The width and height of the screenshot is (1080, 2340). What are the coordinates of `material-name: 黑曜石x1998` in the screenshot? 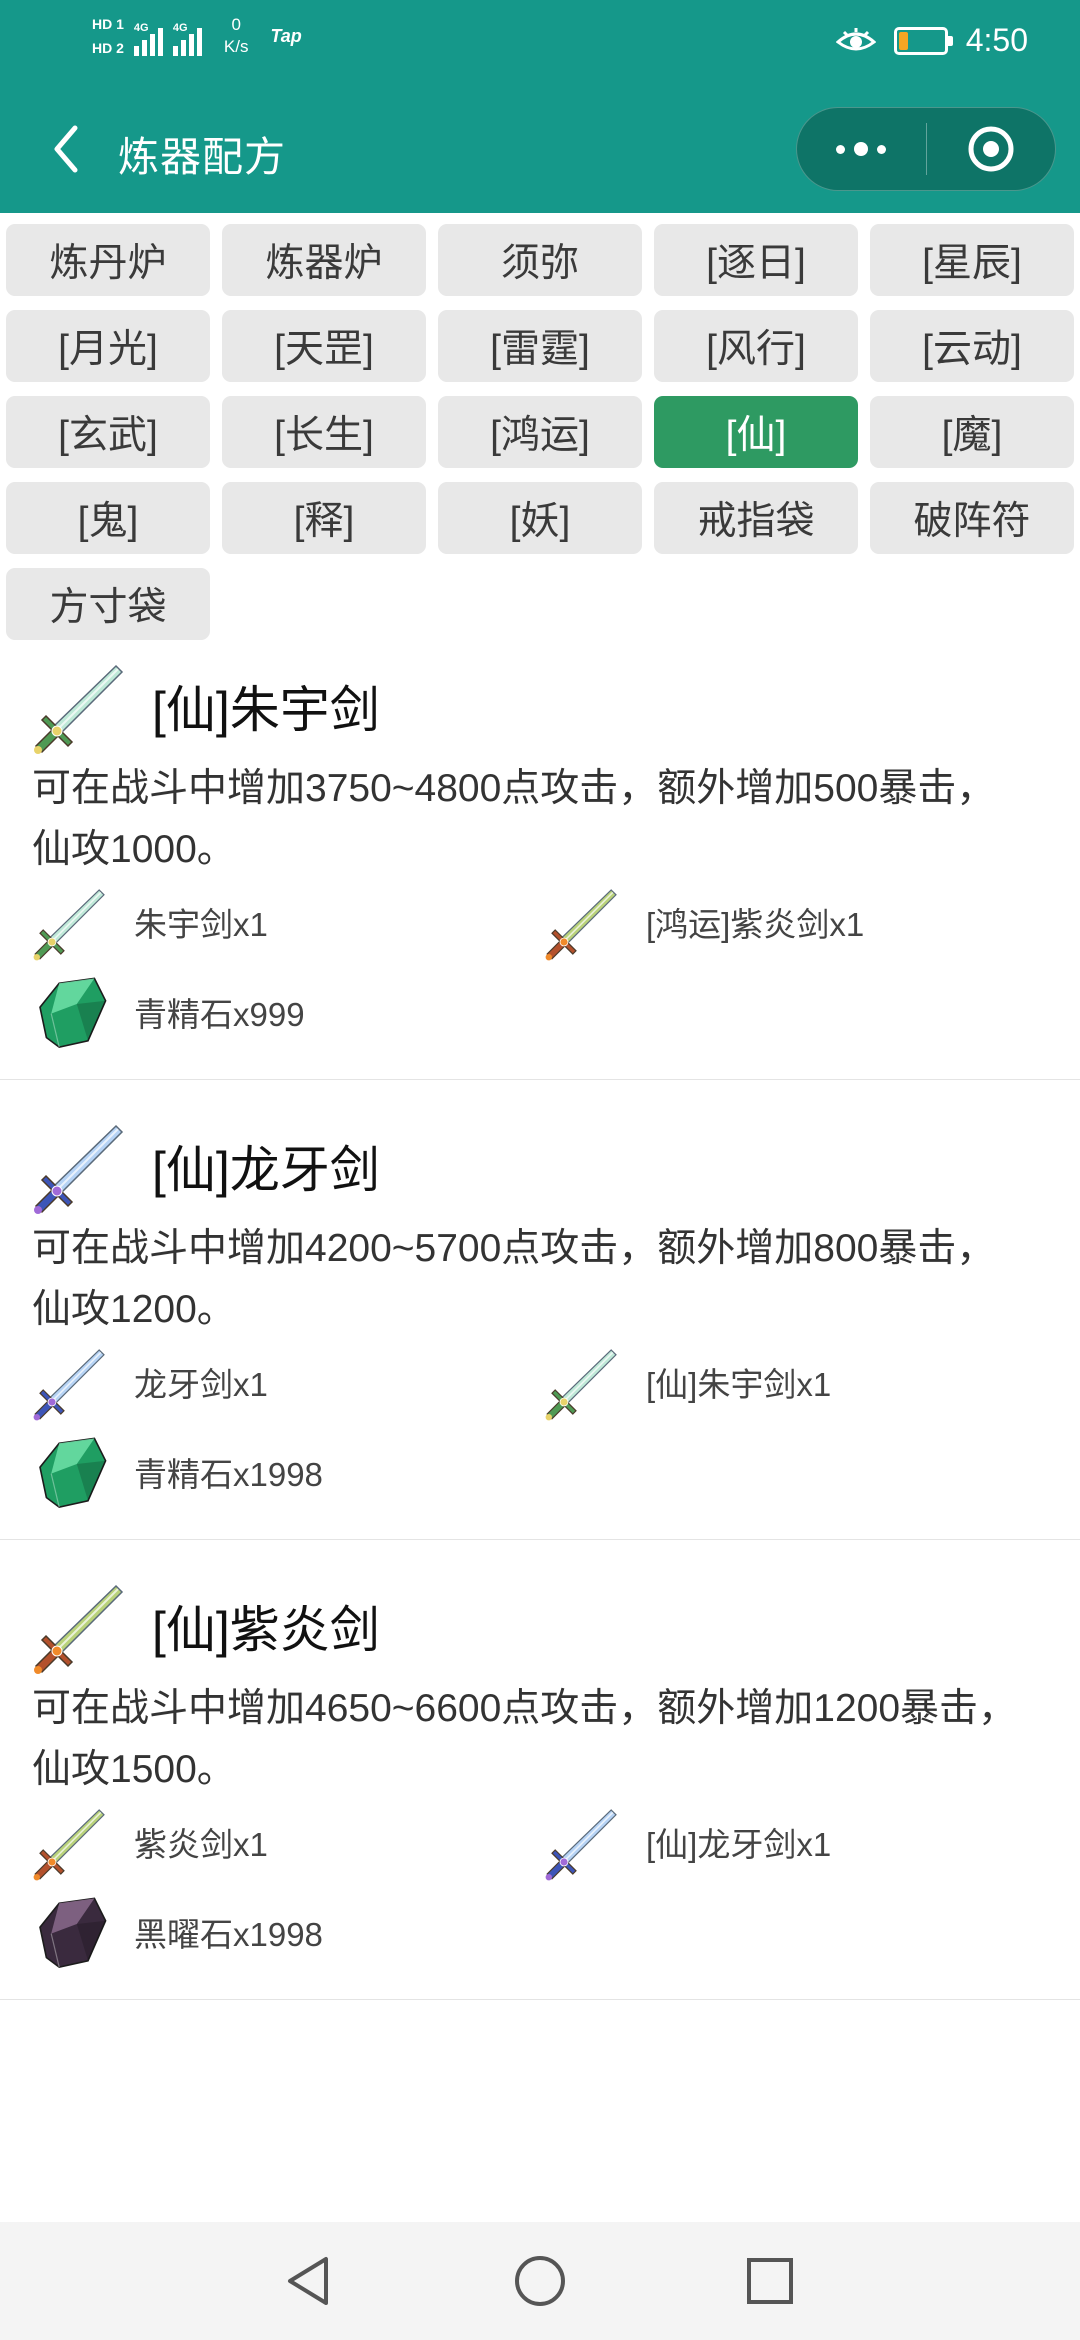 It's located at (228, 1934).